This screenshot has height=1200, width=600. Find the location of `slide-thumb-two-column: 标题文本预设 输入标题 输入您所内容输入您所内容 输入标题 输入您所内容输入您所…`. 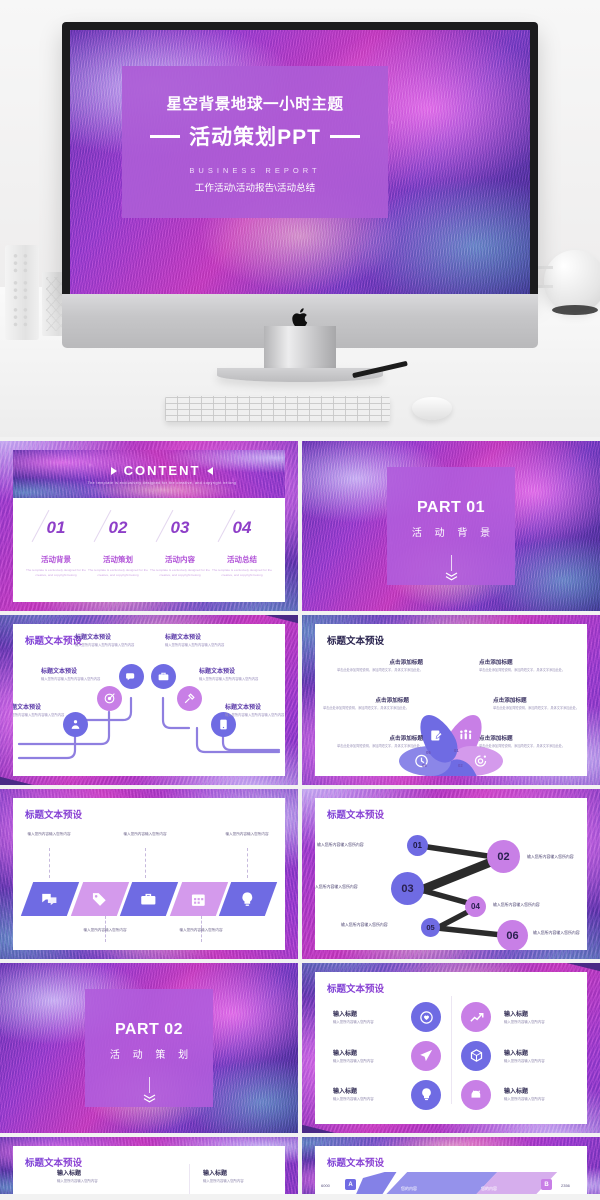

slide-thumb-two-column: 标题文本预设 输入标题 输入您所内容输入您所内容 输入标题 输入您所内容输入您所… is located at coordinates (149, 1165).